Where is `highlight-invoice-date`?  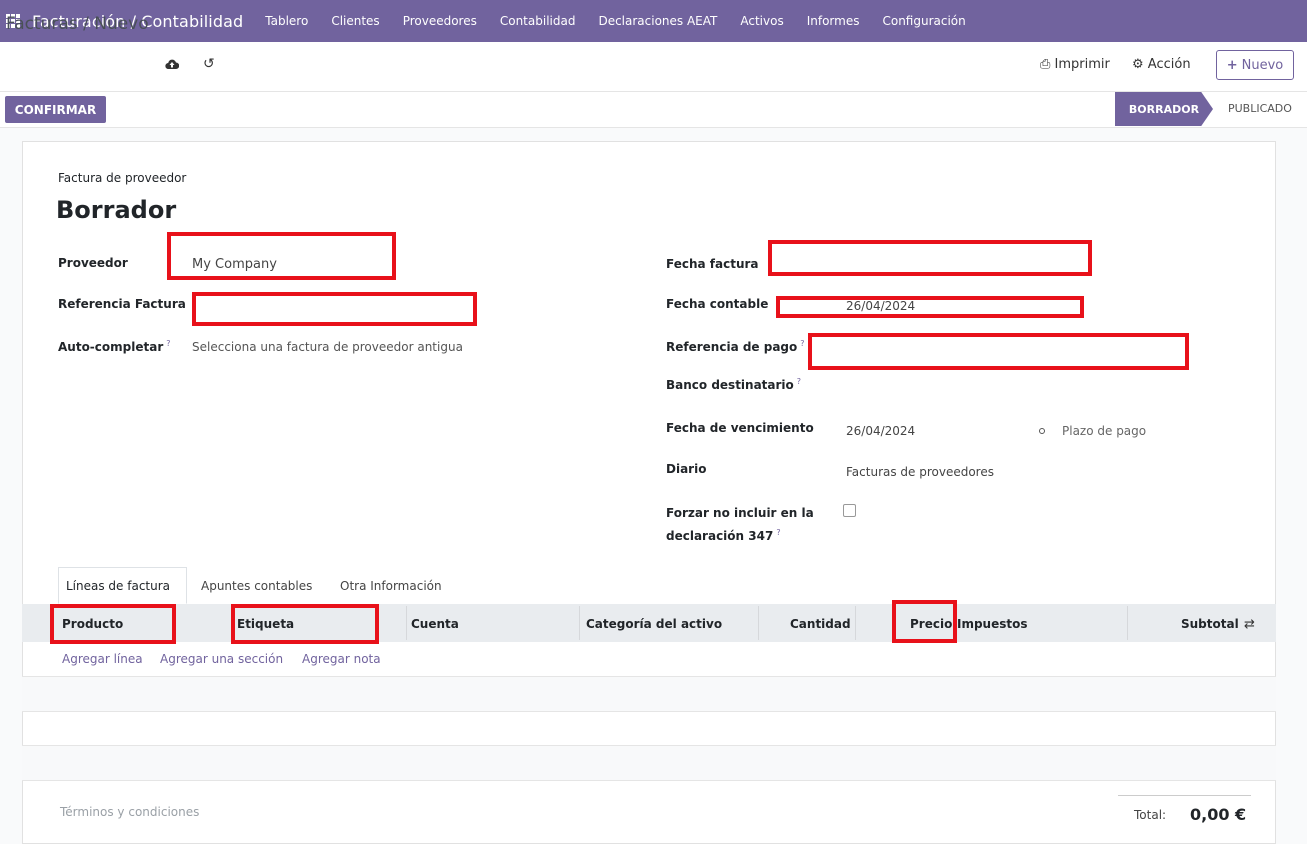 highlight-invoice-date is located at coordinates (930, 258).